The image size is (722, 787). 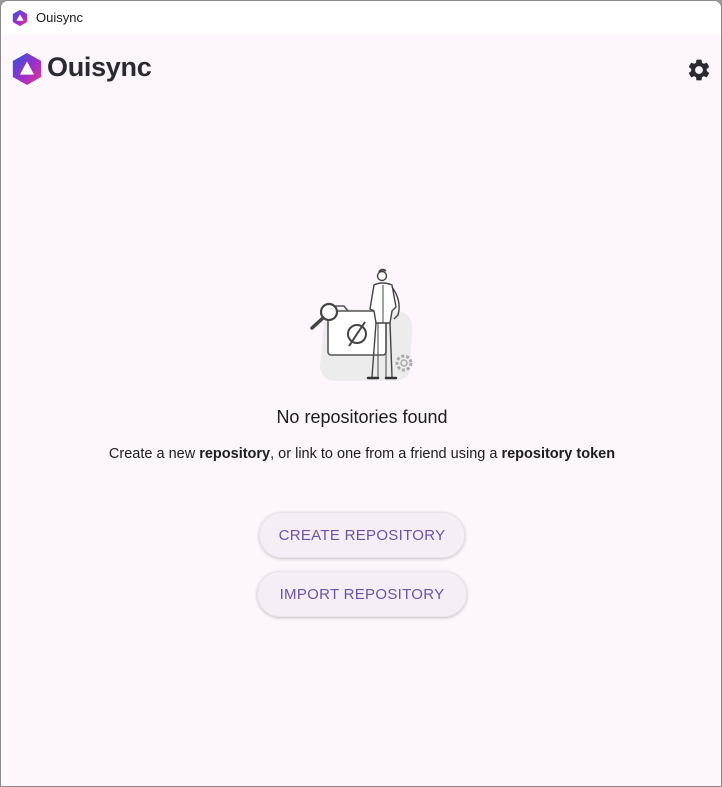 I want to click on app-logo-icon, so click(x=20, y=18).